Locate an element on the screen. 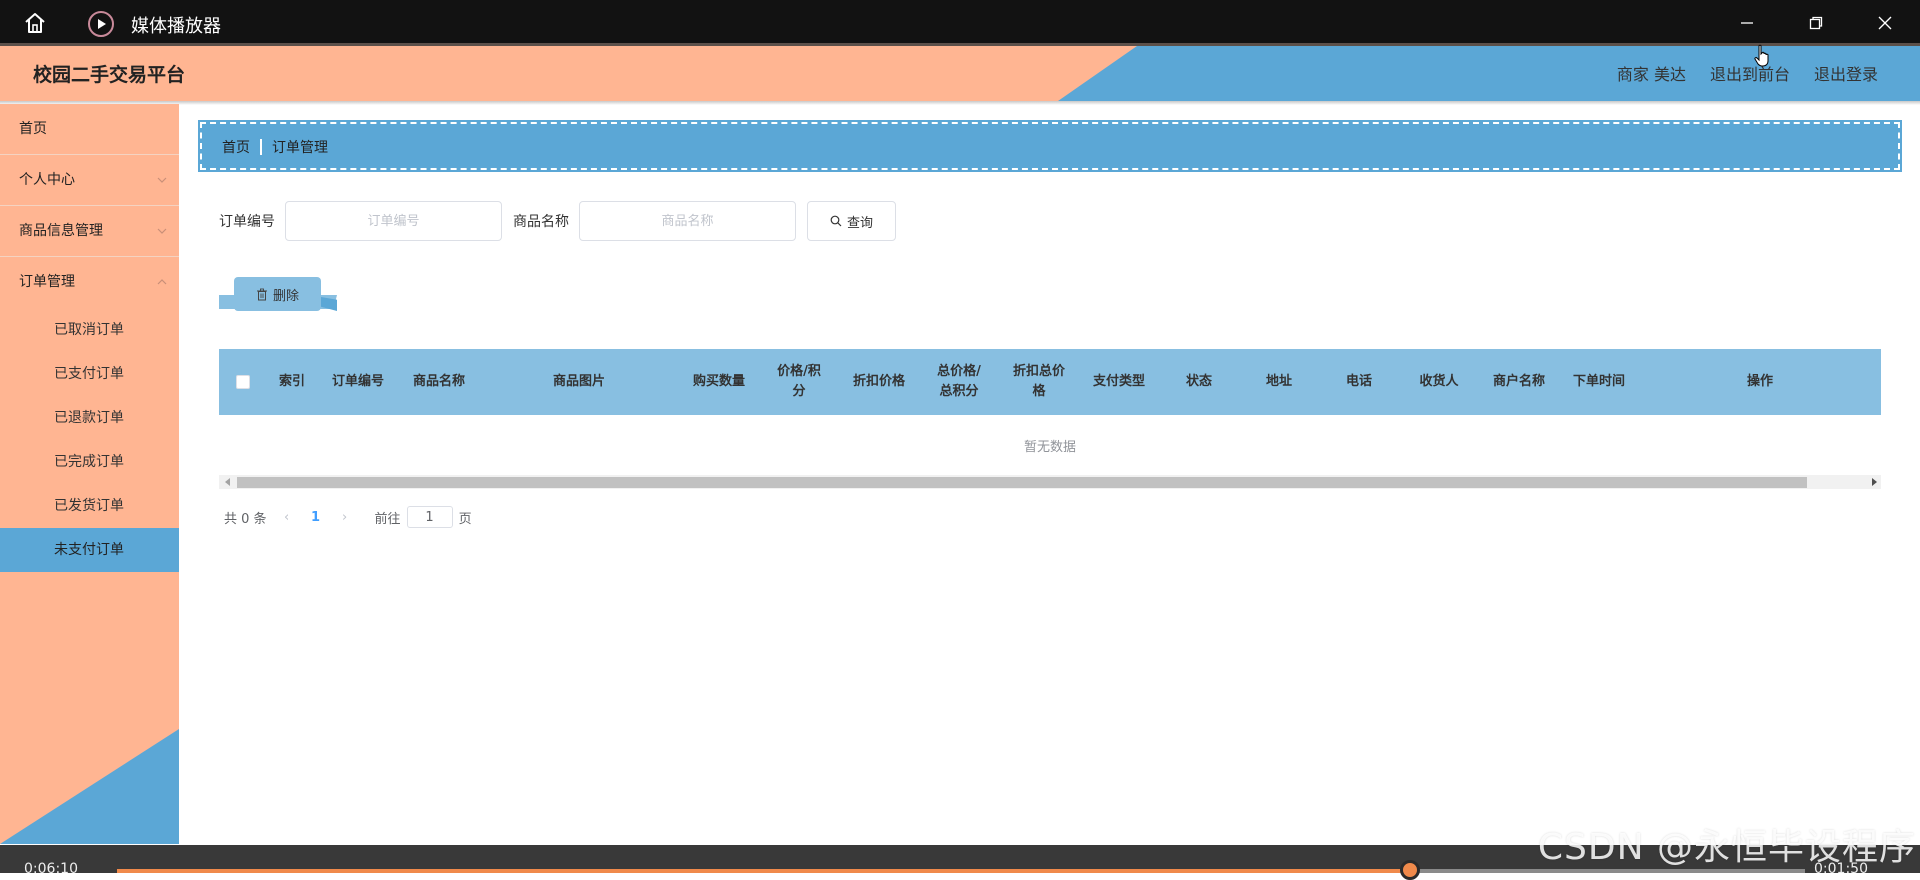  sidebar-item-label: 首页 is located at coordinates (33, 129).